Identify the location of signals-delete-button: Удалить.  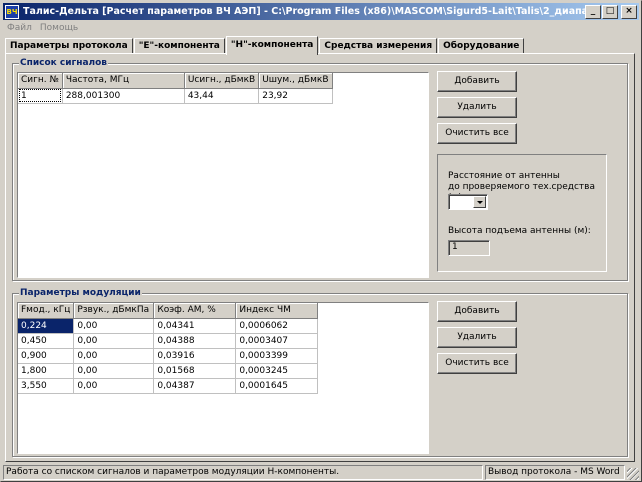
(477, 107).